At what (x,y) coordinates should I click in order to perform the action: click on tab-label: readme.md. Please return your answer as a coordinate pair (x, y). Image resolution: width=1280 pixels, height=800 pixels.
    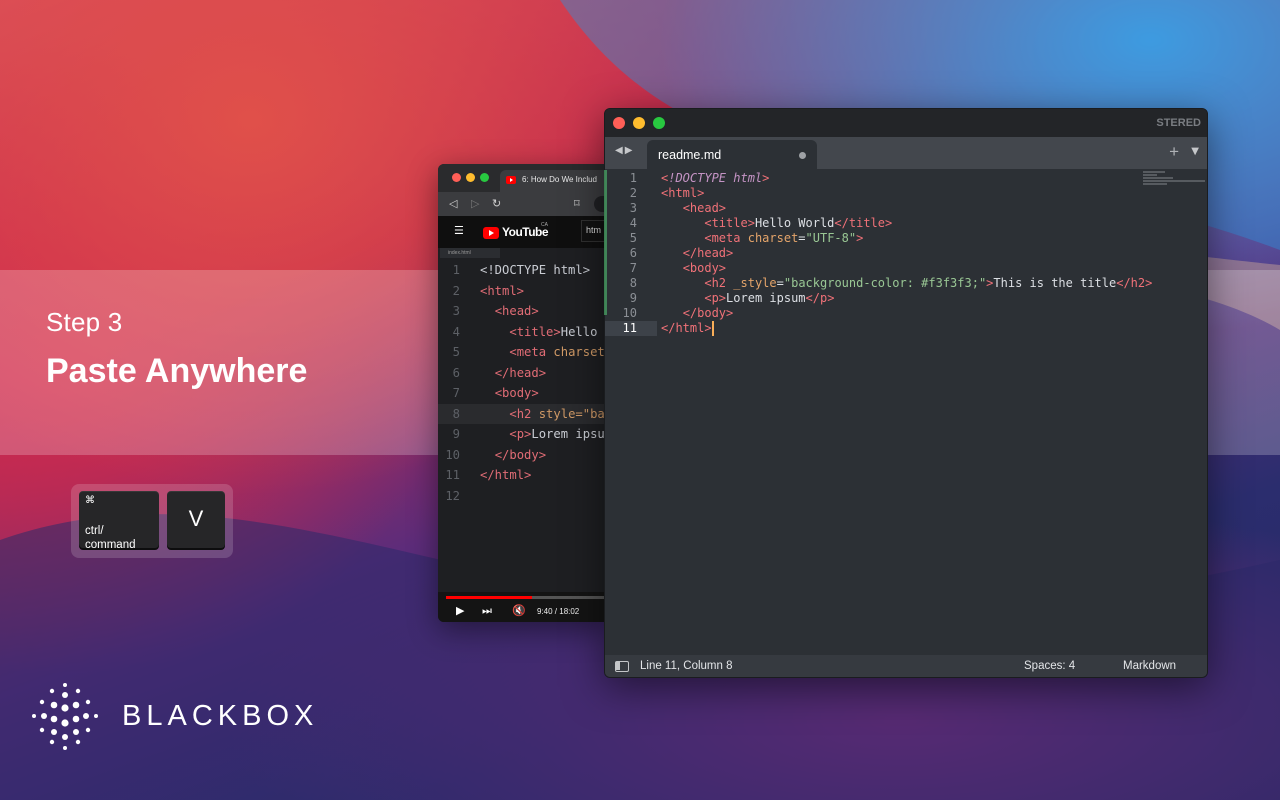
    Looking at the image, I should click on (690, 155).